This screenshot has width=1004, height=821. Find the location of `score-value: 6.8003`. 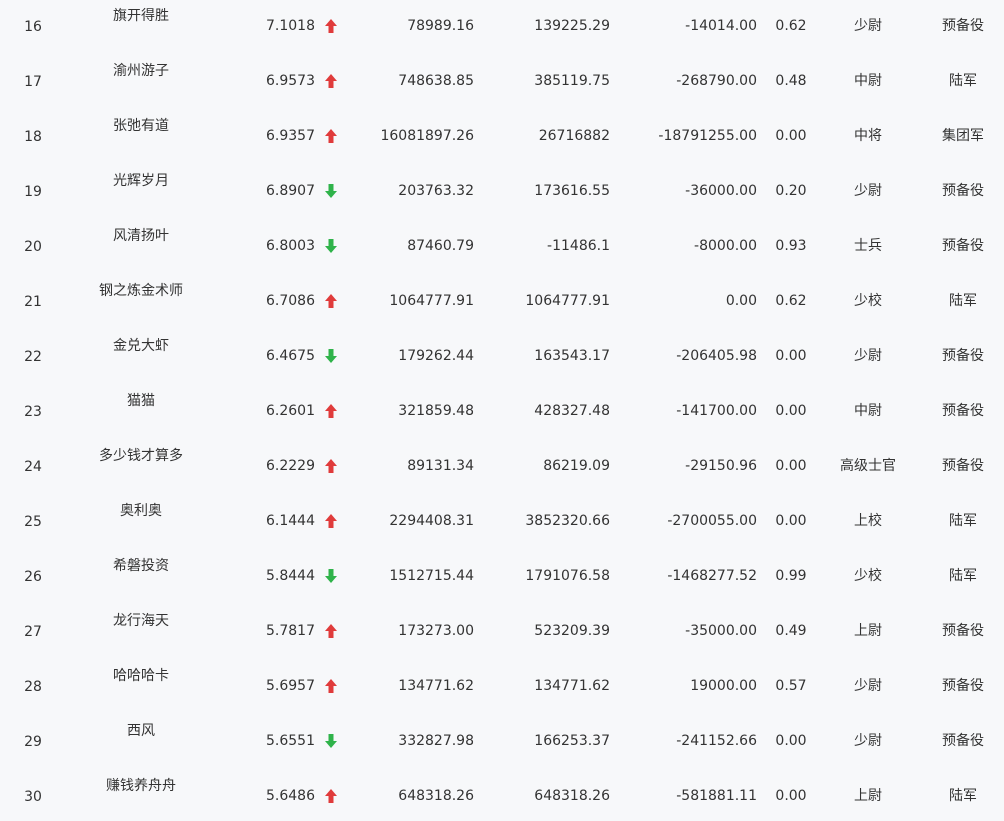

score-value: 6.8003 is located at coordinates (290, 246).